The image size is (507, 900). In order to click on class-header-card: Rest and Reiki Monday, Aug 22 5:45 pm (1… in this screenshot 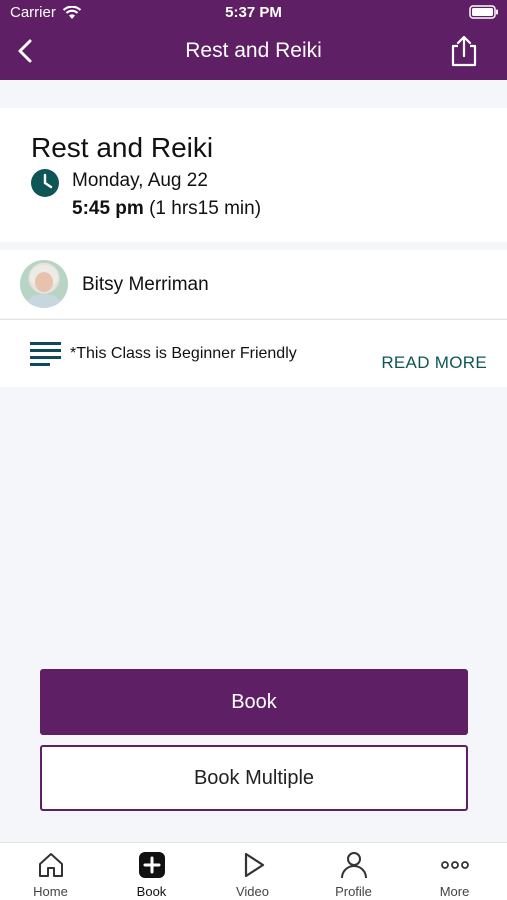, I will do `click(253, 175)`.